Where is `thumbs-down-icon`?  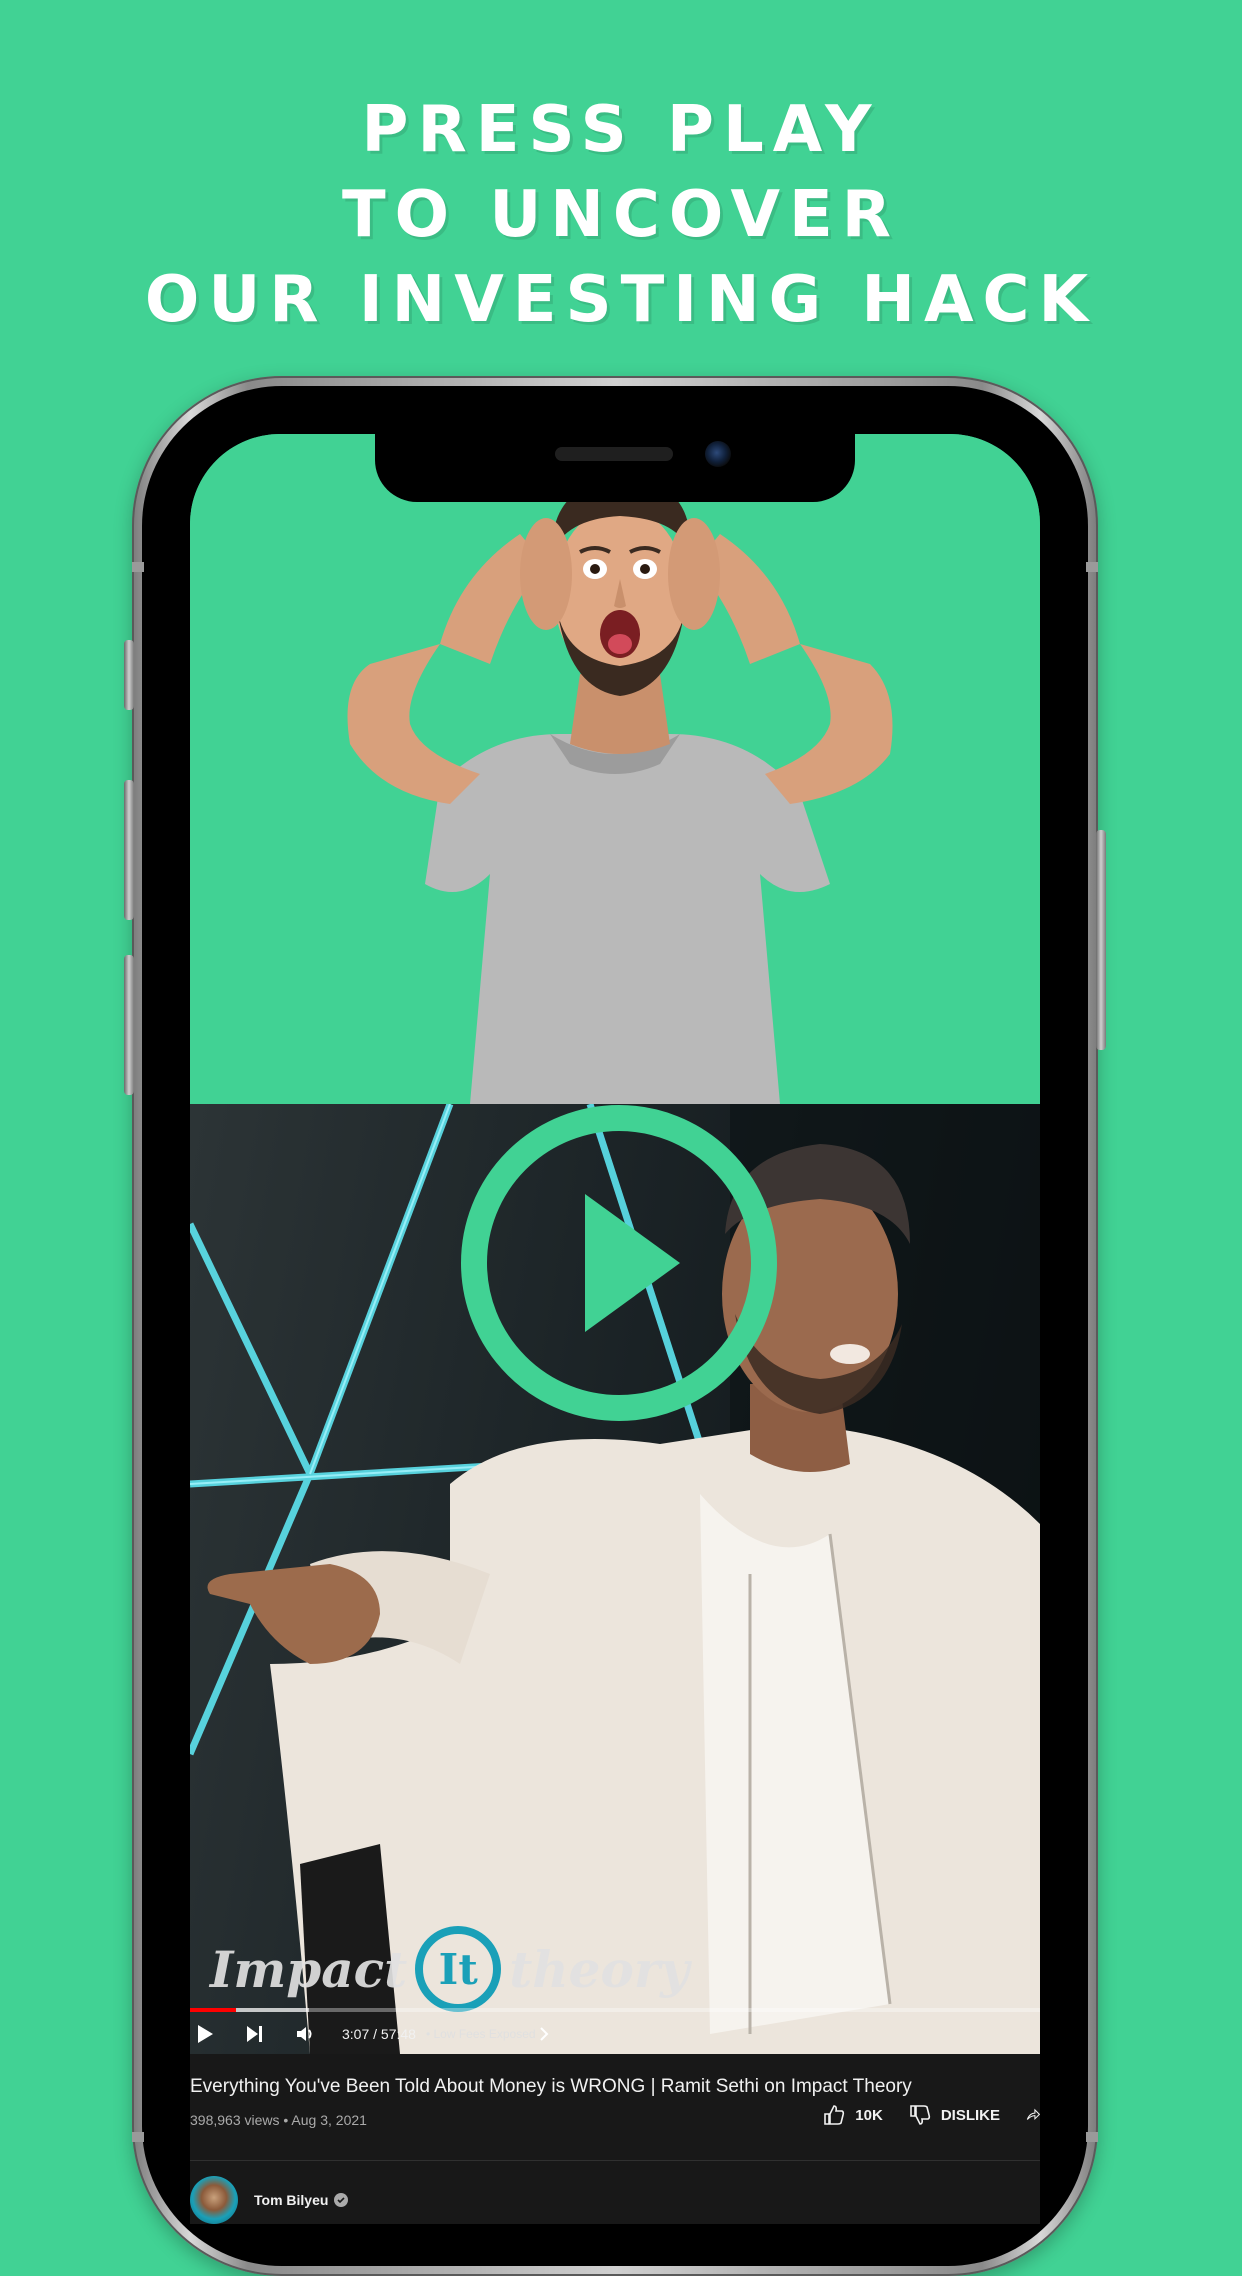 thumbs-down-icon is located at coordinates (920, 2115).